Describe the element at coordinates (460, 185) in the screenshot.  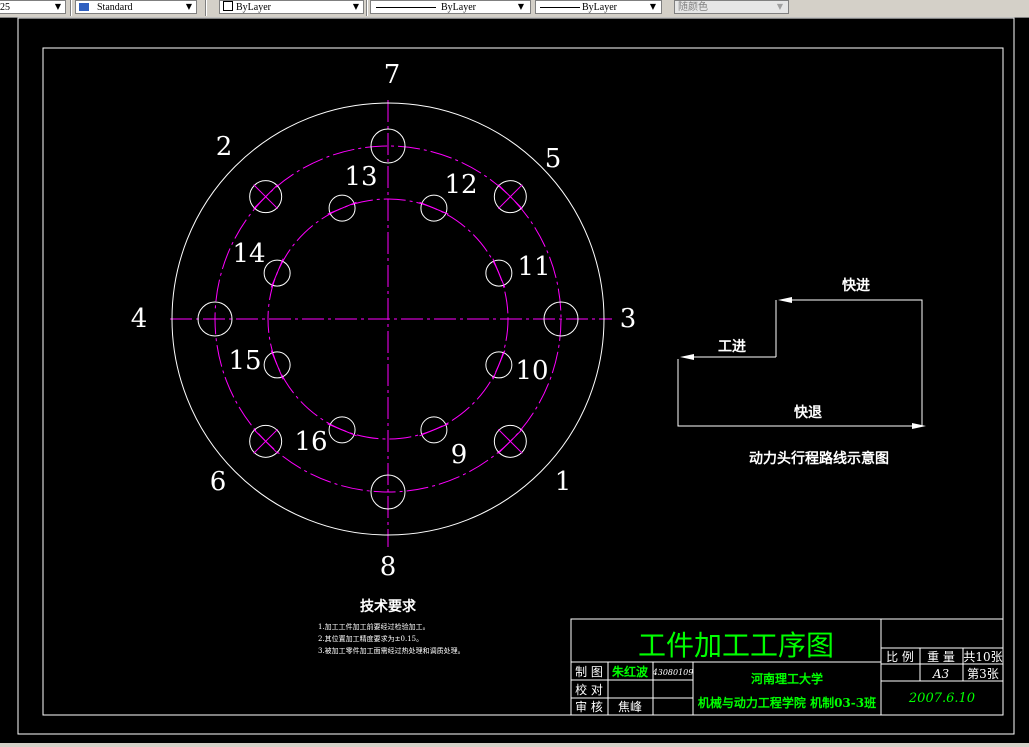
I see `hole-number-label: 12` at that location.